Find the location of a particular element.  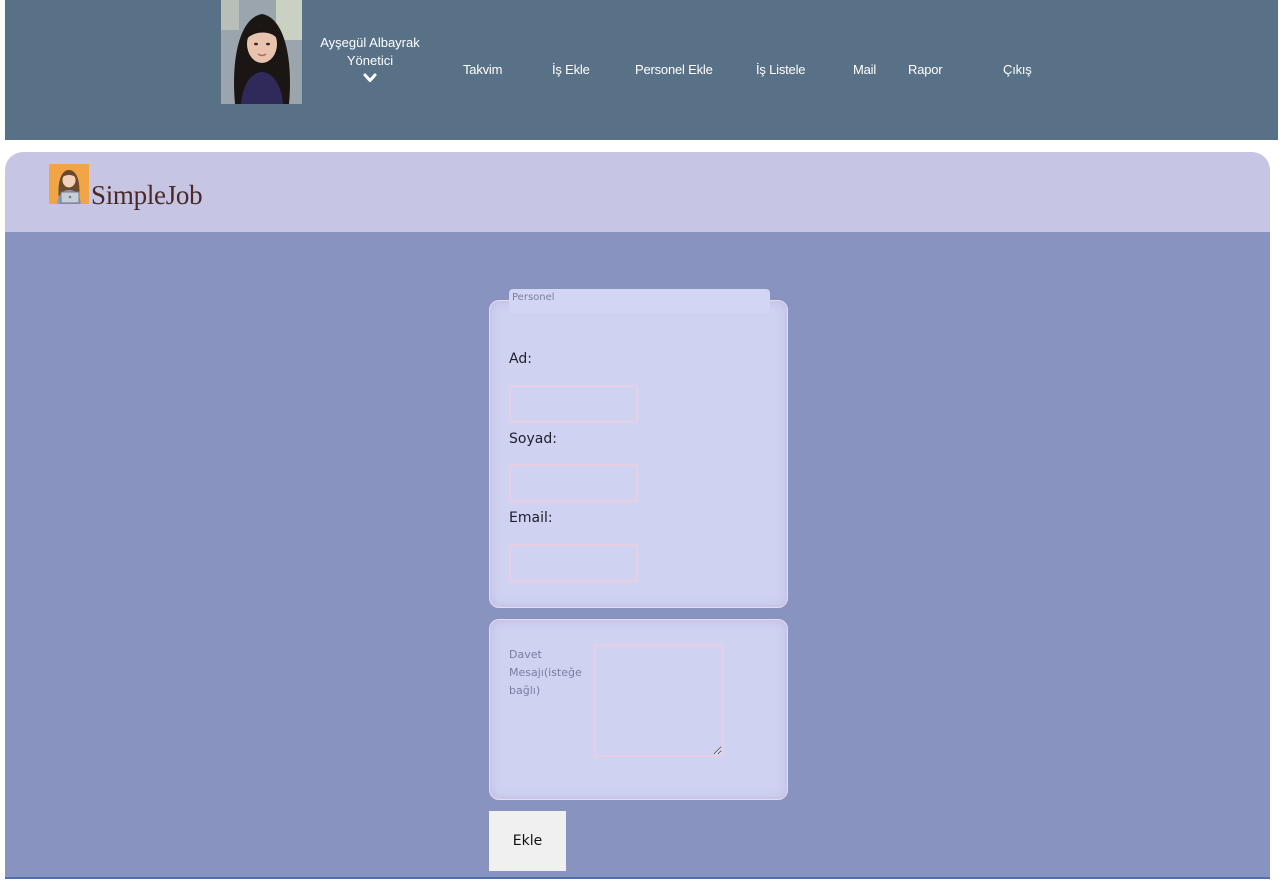

user-avatar is located at coordinates (261, 52).